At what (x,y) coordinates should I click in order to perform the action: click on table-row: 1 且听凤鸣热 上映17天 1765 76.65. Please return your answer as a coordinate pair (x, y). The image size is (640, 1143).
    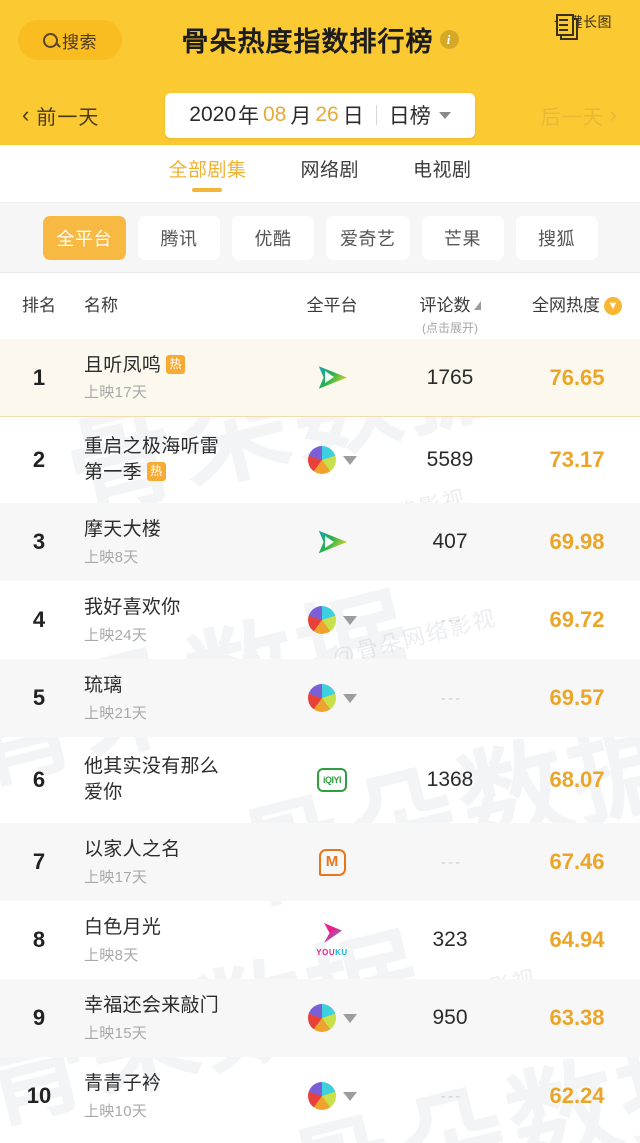
    Looking at the image, I should click on (320, 378).